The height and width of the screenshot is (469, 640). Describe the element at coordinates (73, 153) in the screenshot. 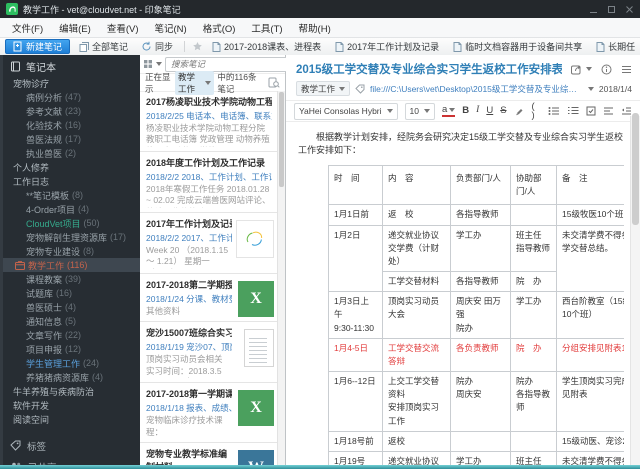

I see `sidebar-notebook: 执业兽医 (2)` at that location.